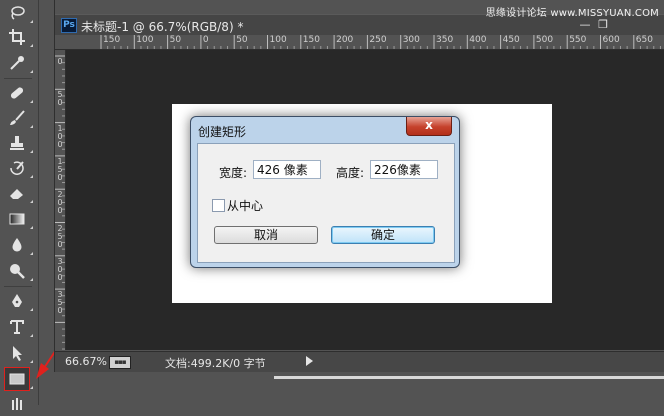  I want to click on tools-panel, so click(19, 205).